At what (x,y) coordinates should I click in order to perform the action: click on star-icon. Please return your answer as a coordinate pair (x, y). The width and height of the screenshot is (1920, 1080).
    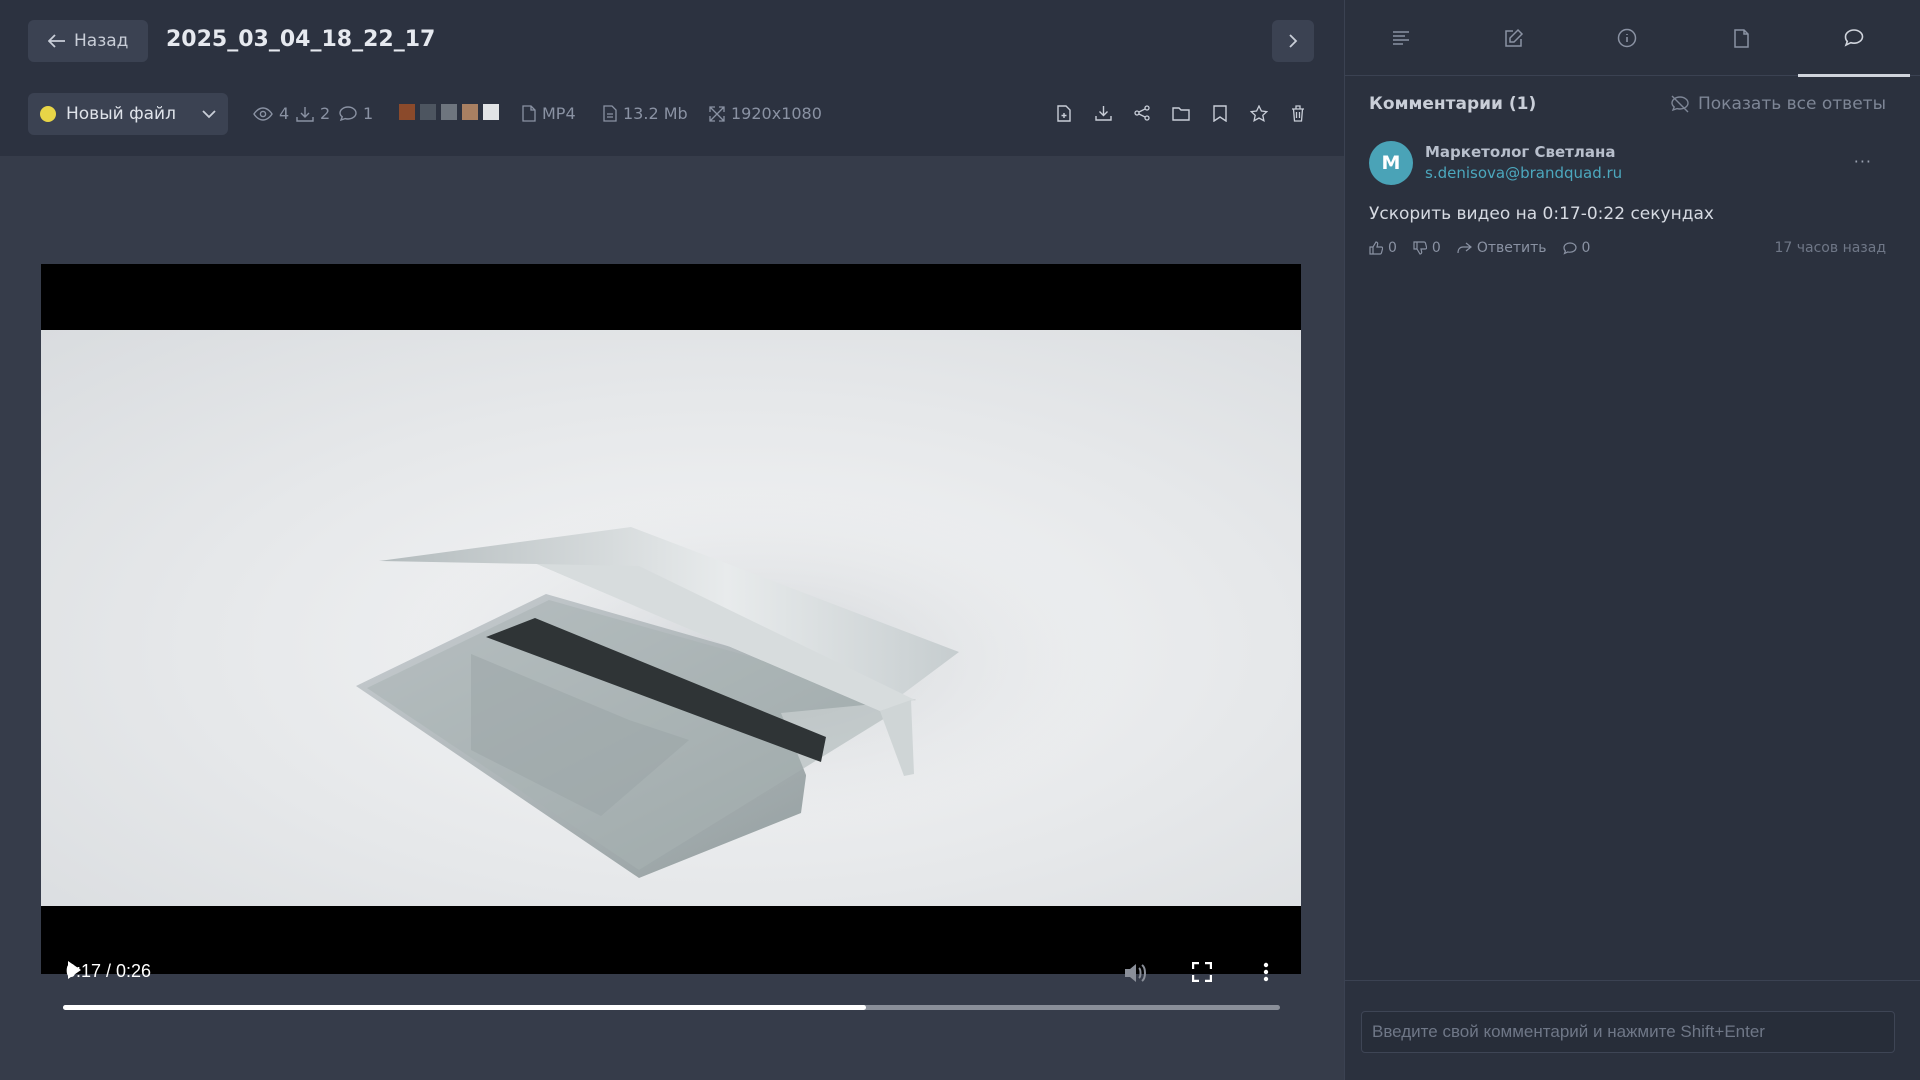
    Looking at the image, I should click on (1259, 113).